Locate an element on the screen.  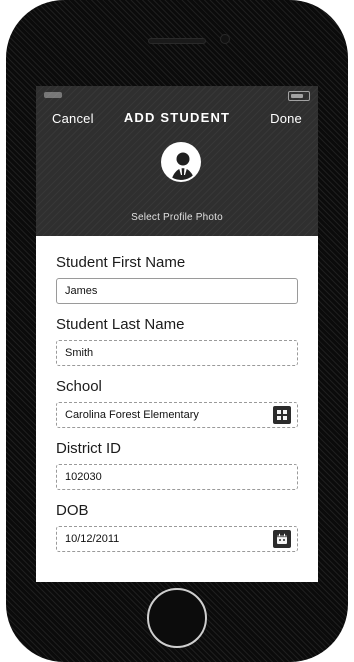
first-name-value: James is located at coordinates (81, 291).